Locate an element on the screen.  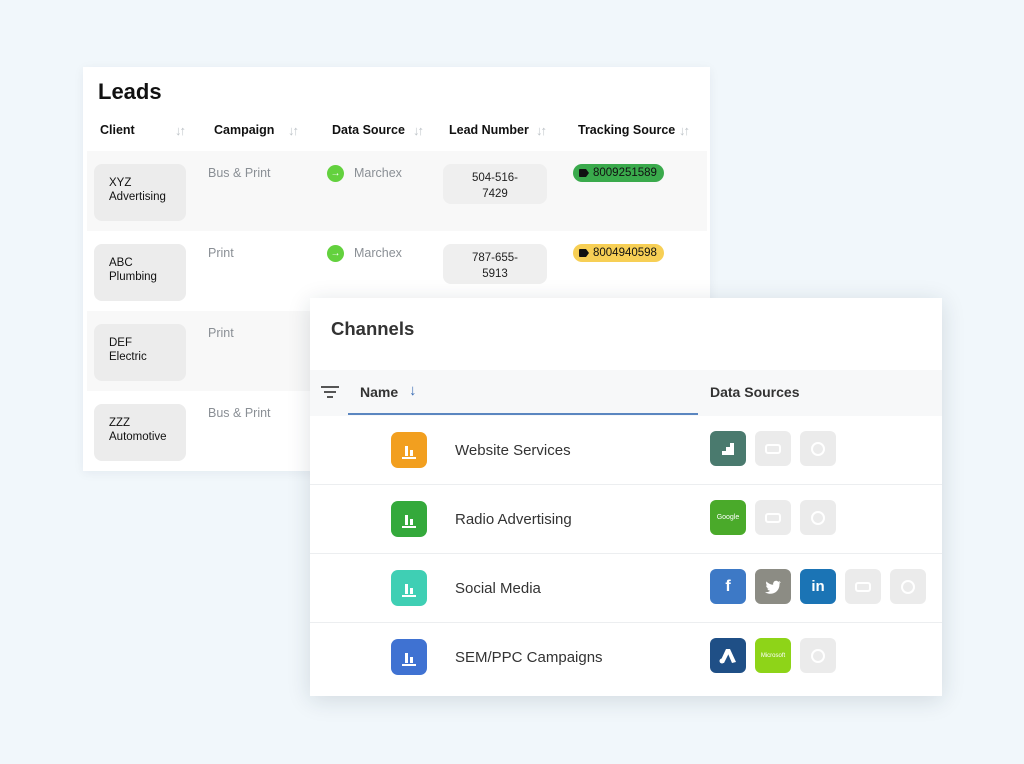
channel-row: Social Media f in is located at coordinates (626, 588).